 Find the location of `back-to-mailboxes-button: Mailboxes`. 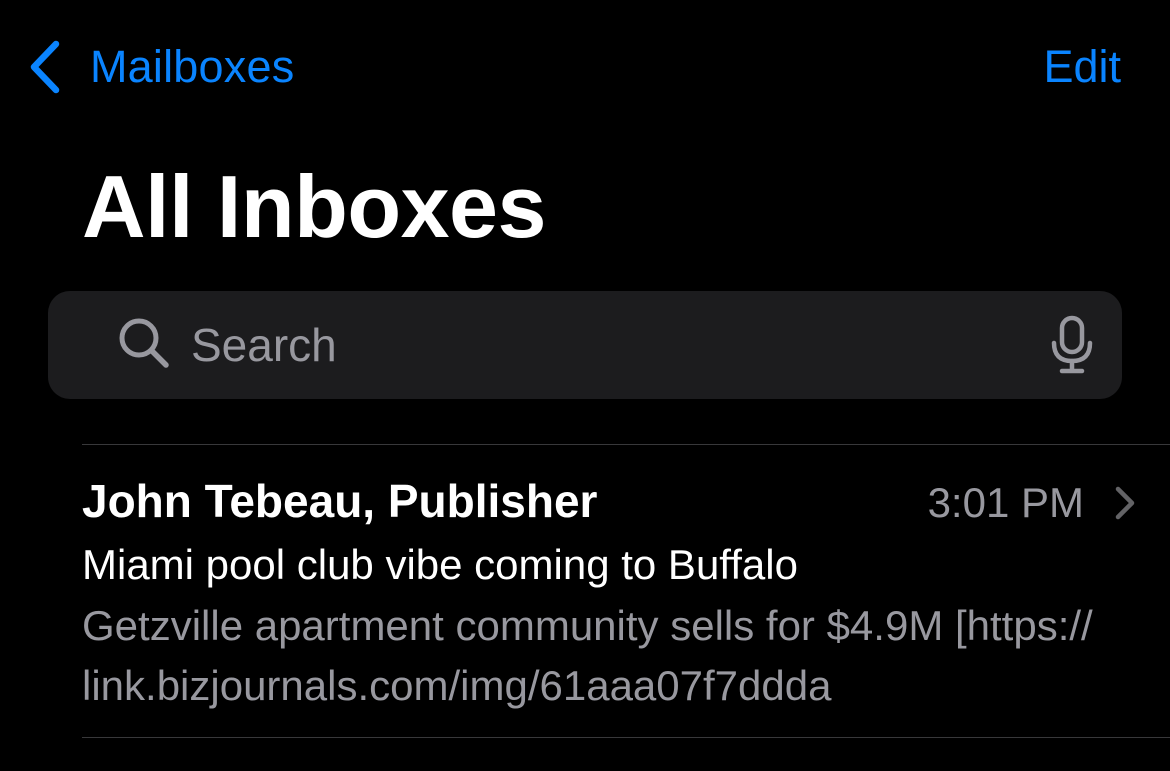

back-to-mailboxes-button: Mailboxes is located at coordinates (160, 67).